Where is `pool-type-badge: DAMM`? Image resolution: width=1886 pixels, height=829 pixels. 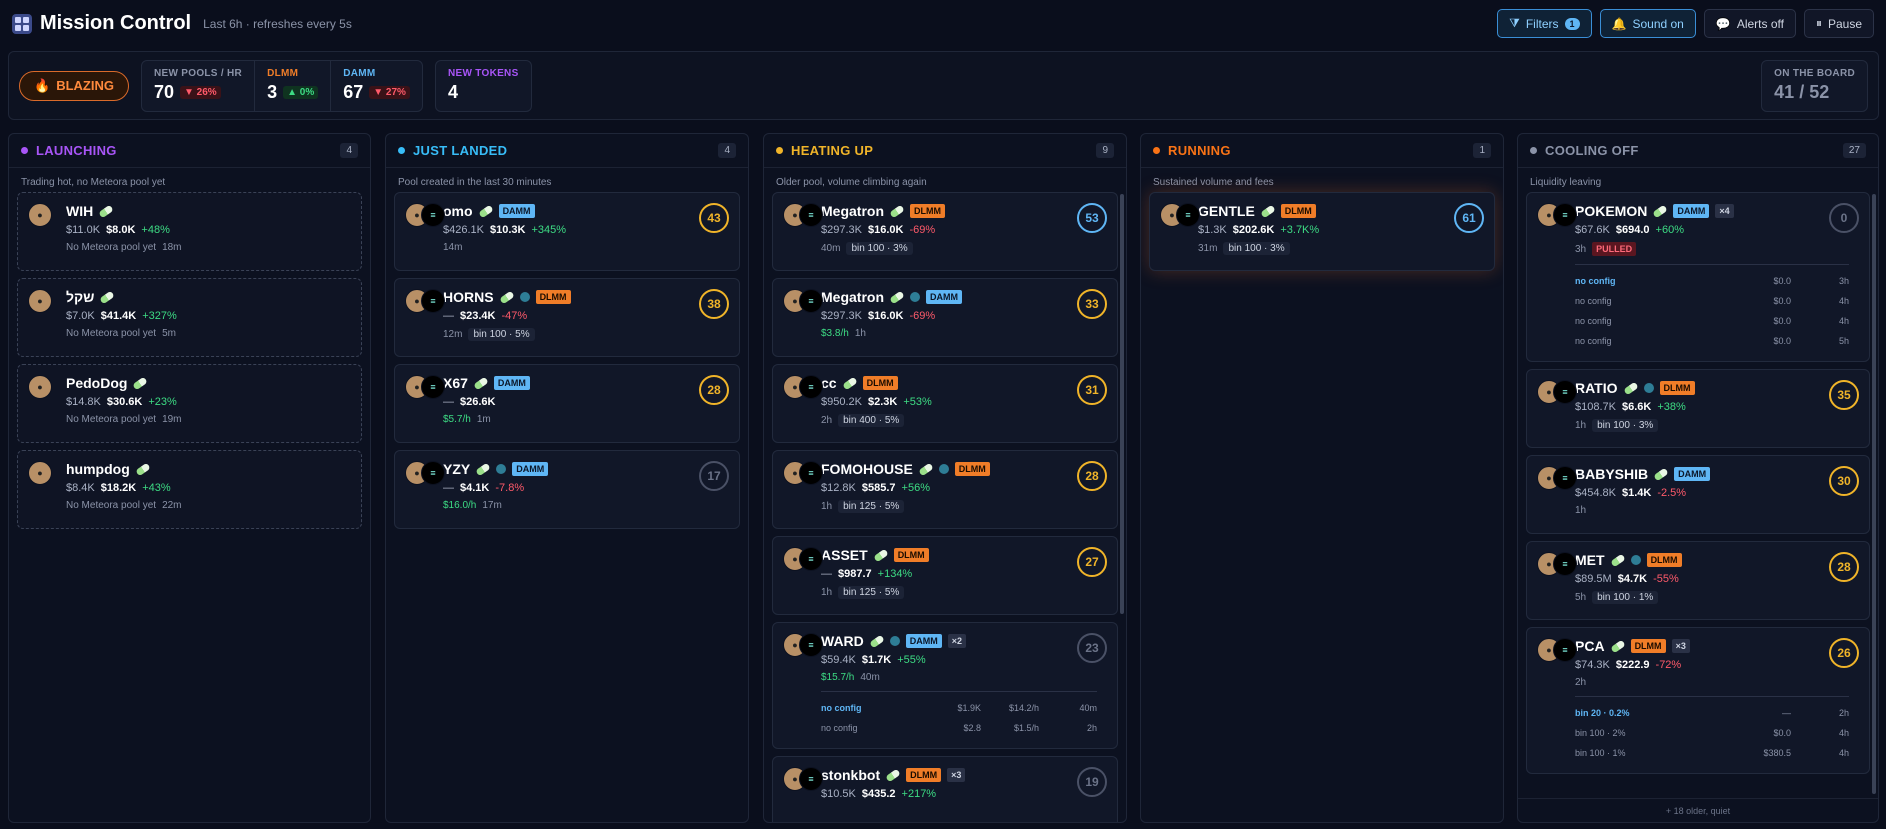 pool-type-badge: DAMM is located at coordinates (516, 211).